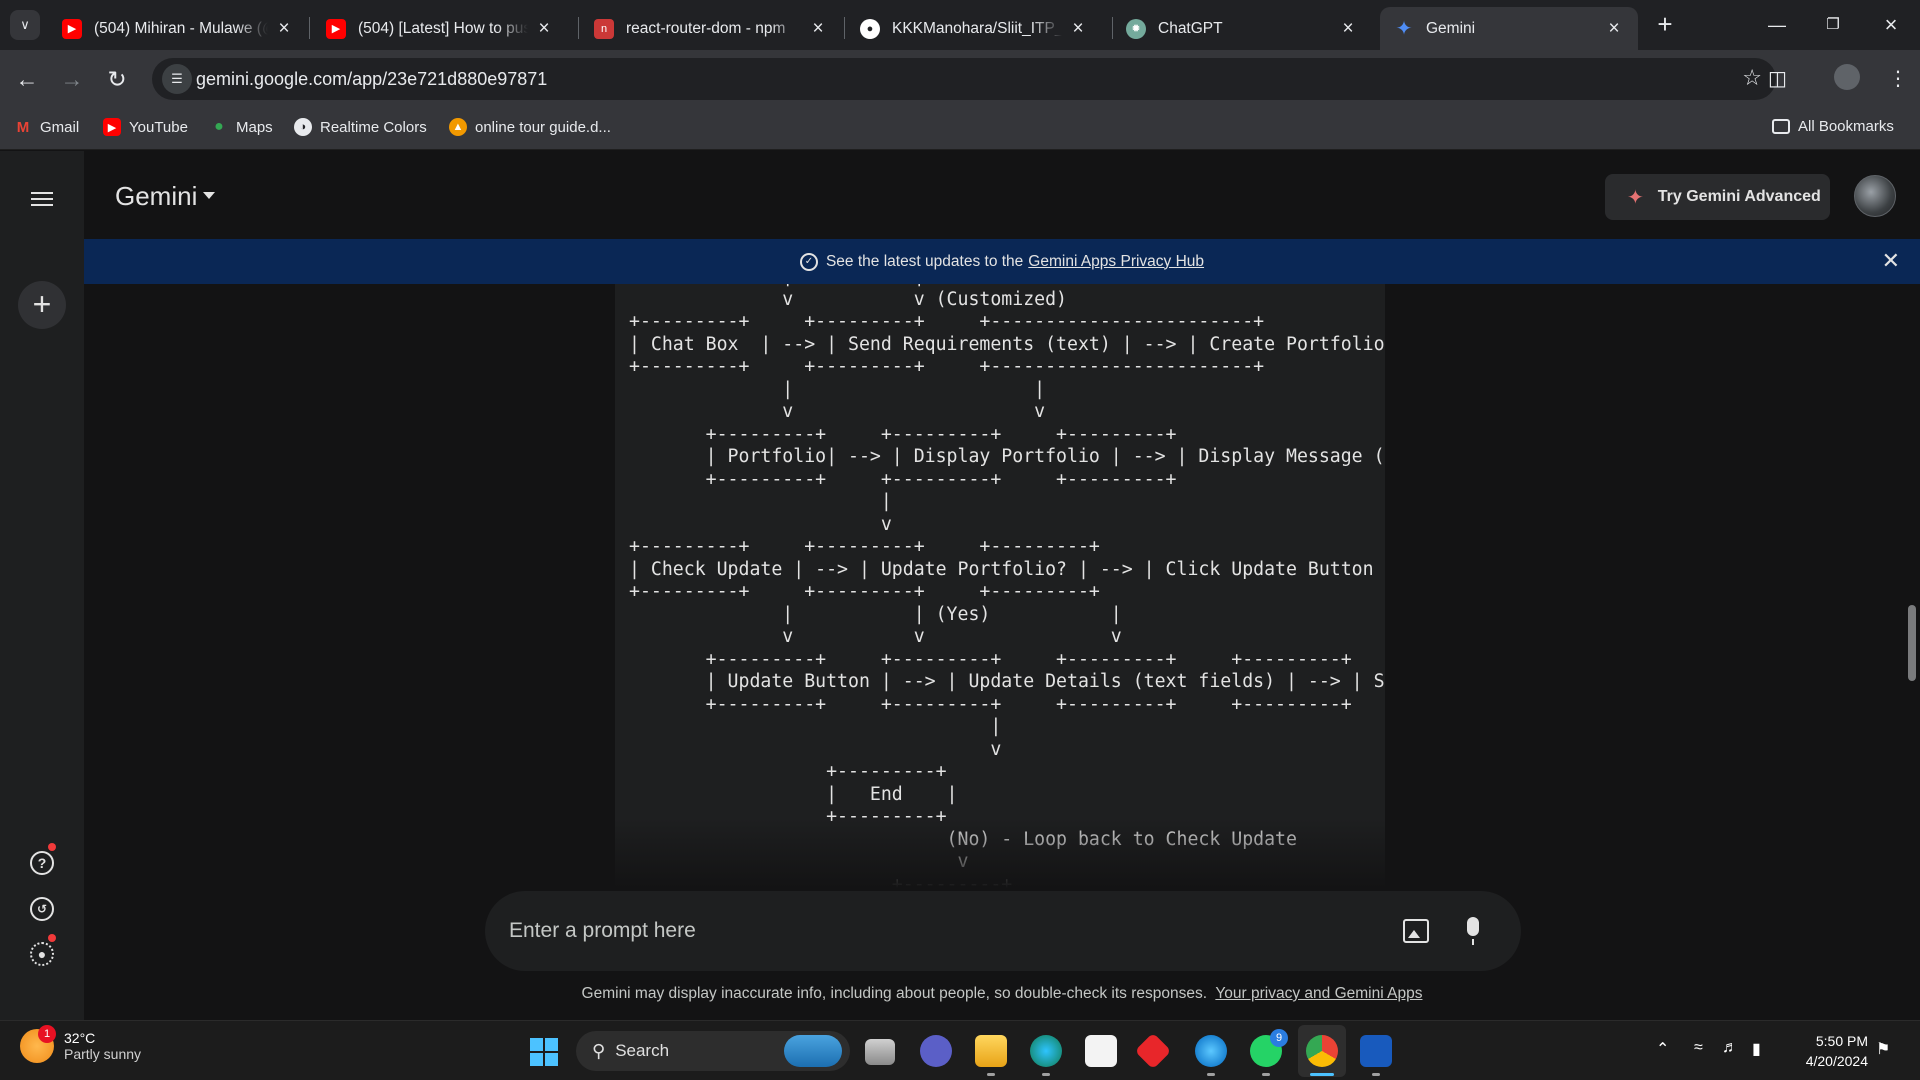  I want to click on bookmark-label: Gmail, so click(60, 127).